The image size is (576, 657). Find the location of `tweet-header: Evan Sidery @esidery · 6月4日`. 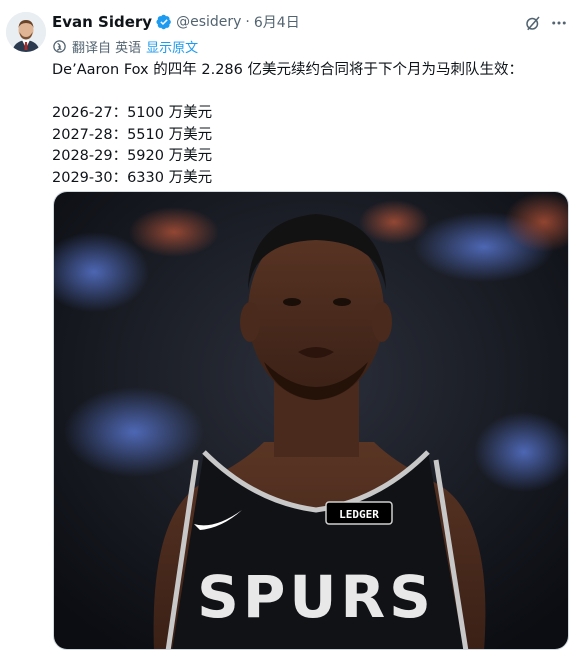

tweet-header: Evan Sidery @esidery · 6月4日 is located at coordinates (176, 22).